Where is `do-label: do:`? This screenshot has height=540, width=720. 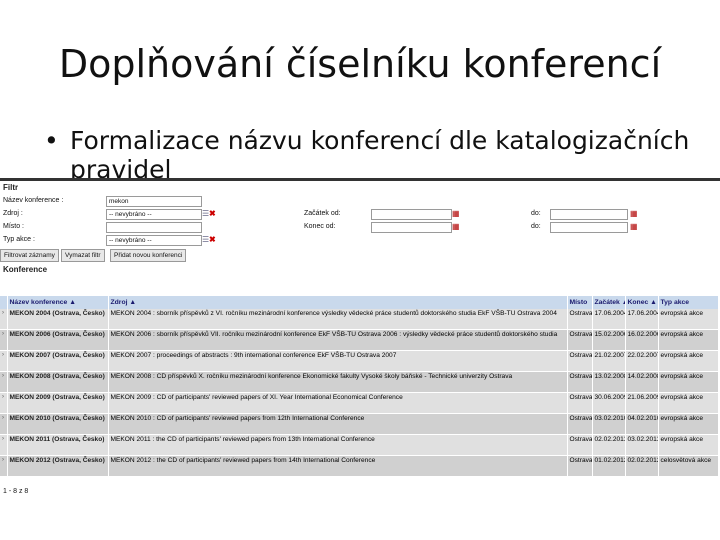
do-label: do: is located at coordinates (536, 226).